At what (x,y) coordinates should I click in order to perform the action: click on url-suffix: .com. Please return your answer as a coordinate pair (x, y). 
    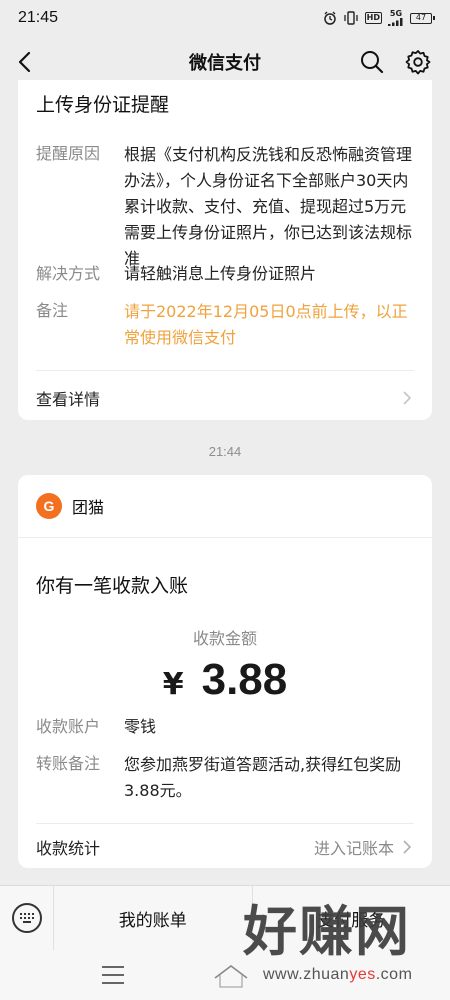
    Looking at the image, I should click on (394, 974).